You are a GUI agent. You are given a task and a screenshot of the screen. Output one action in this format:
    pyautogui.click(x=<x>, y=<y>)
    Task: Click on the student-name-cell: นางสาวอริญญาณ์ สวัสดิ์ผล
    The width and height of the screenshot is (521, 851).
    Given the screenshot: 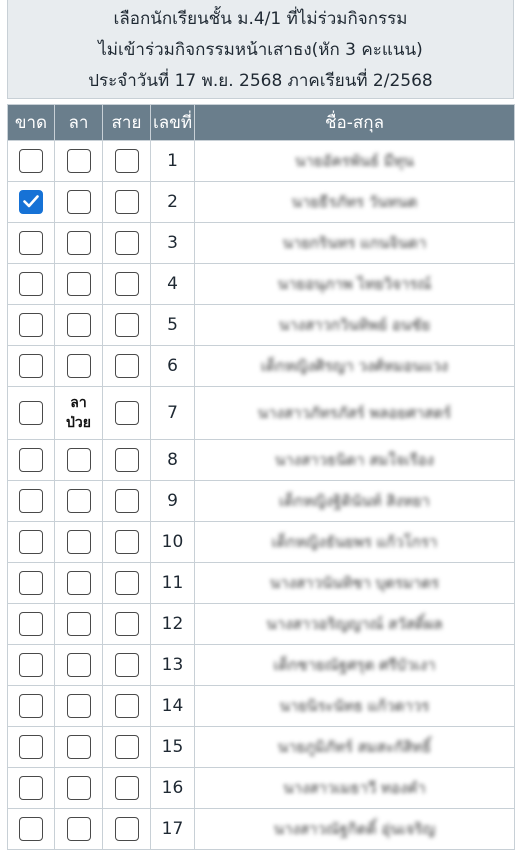 What is the action you would take?
    pyautogui.click(x=354, y=624)
    